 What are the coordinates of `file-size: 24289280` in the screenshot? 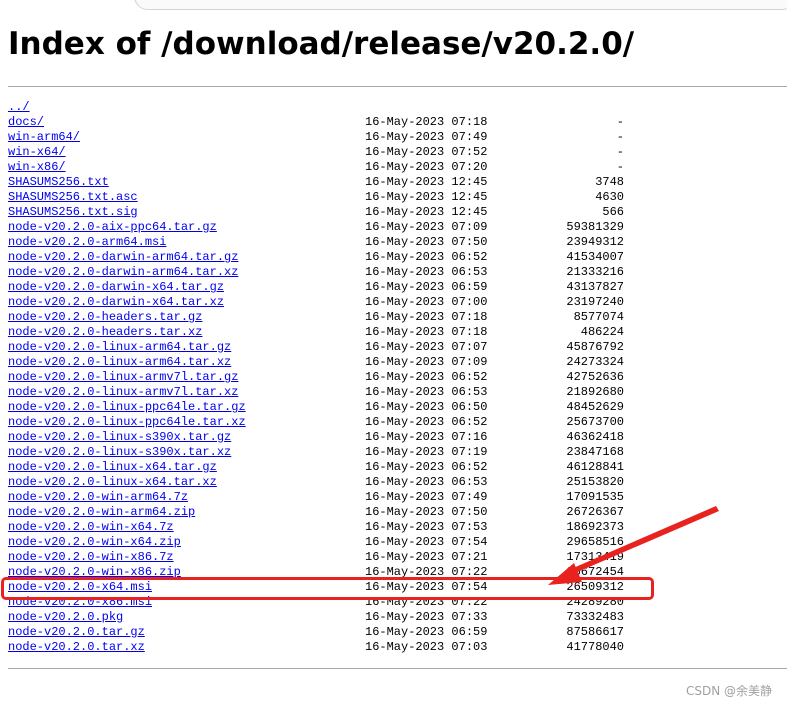 It's located at (595, 602).